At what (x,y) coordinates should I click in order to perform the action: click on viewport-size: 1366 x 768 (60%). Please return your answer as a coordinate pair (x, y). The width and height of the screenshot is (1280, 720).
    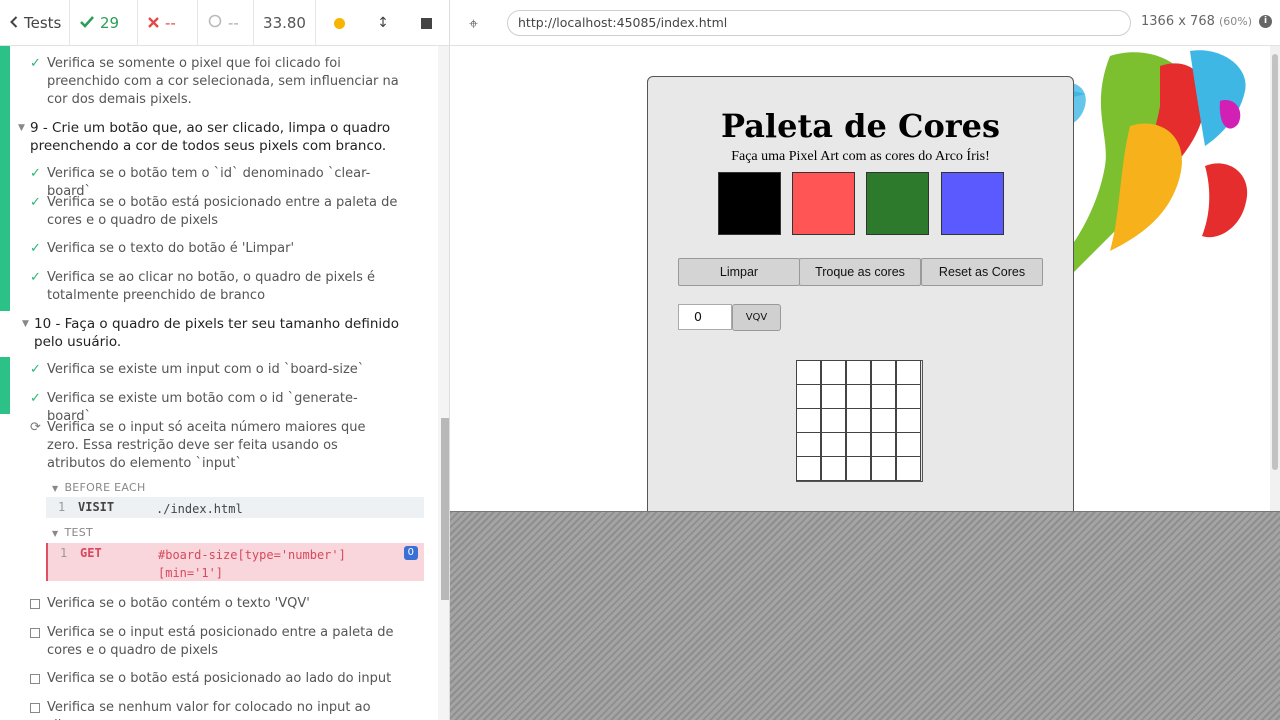
    Looking at the image, I should click on (1196, 21).